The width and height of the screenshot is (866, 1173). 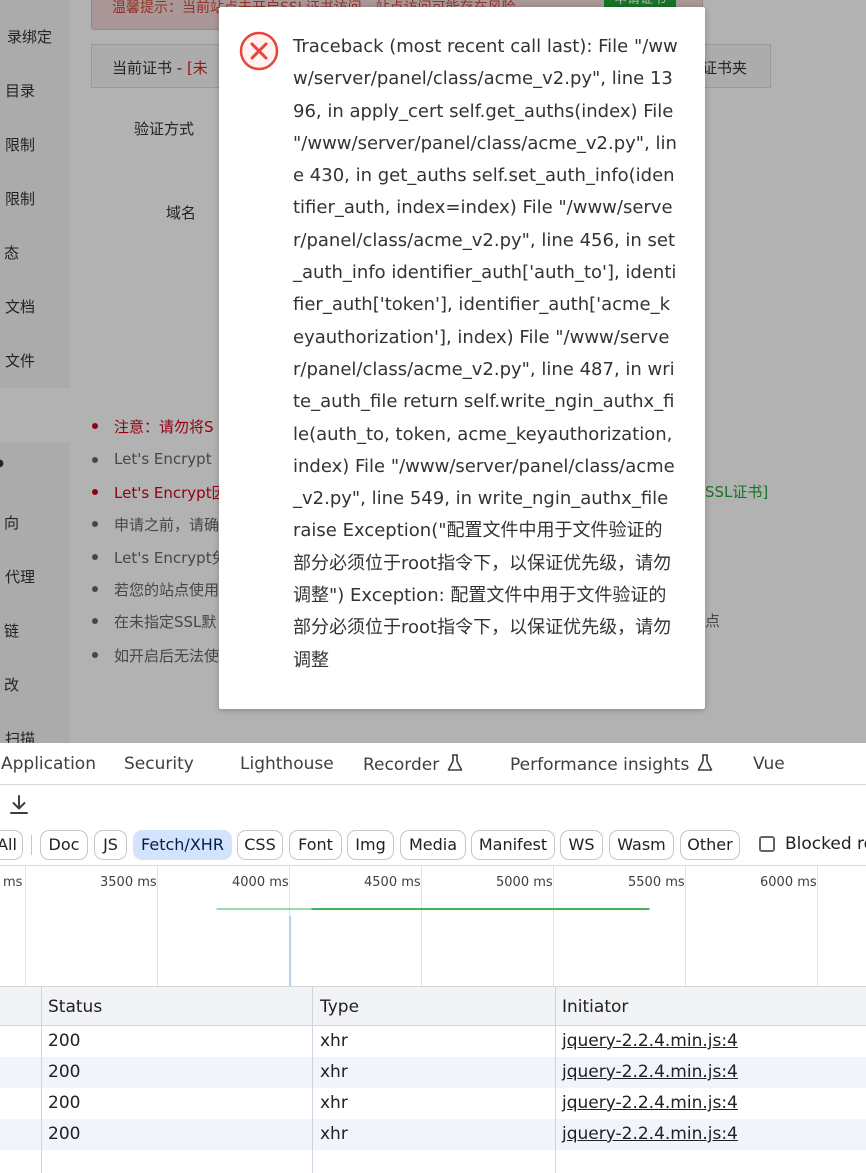 I want to click on filter-ws: WS, so click(x=581, y=845).